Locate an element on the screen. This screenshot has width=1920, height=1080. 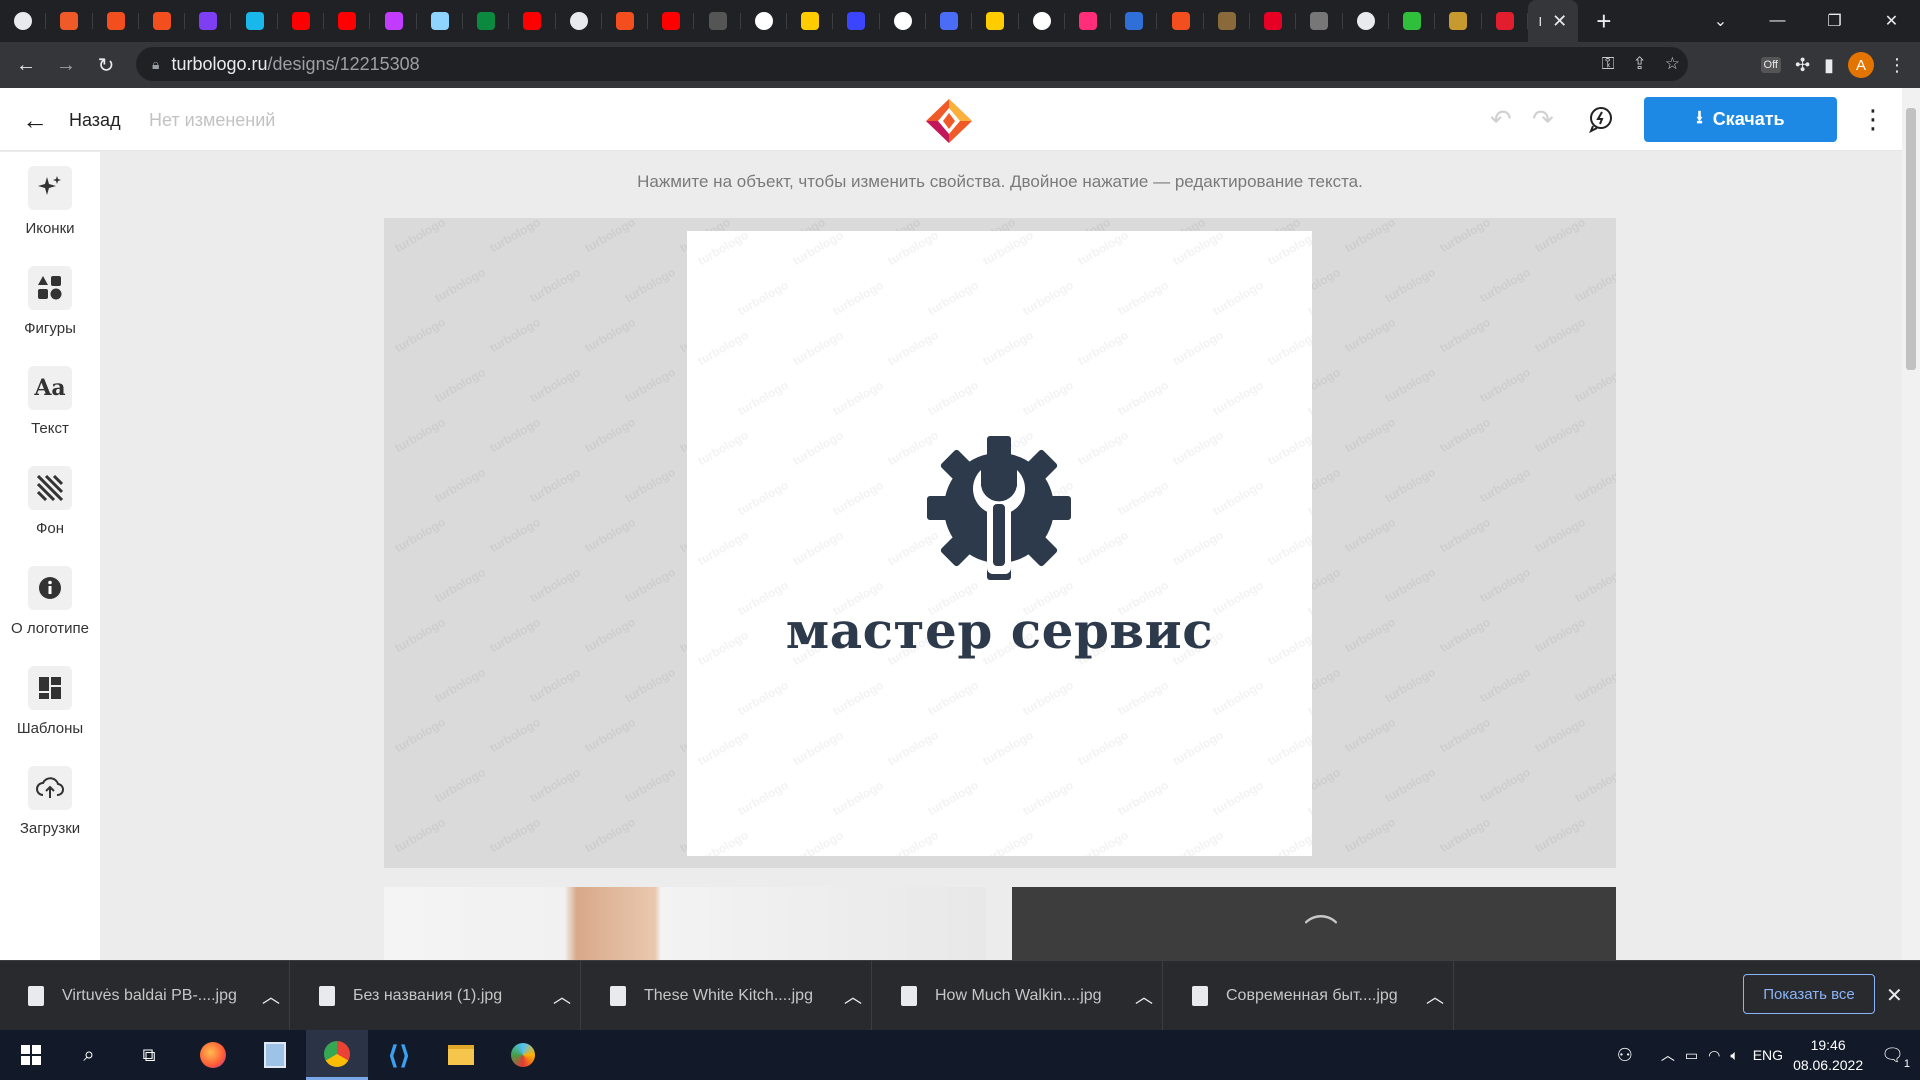
notifications-icon: 🗨︎ 1 is located at coordinates (1895, 1057).